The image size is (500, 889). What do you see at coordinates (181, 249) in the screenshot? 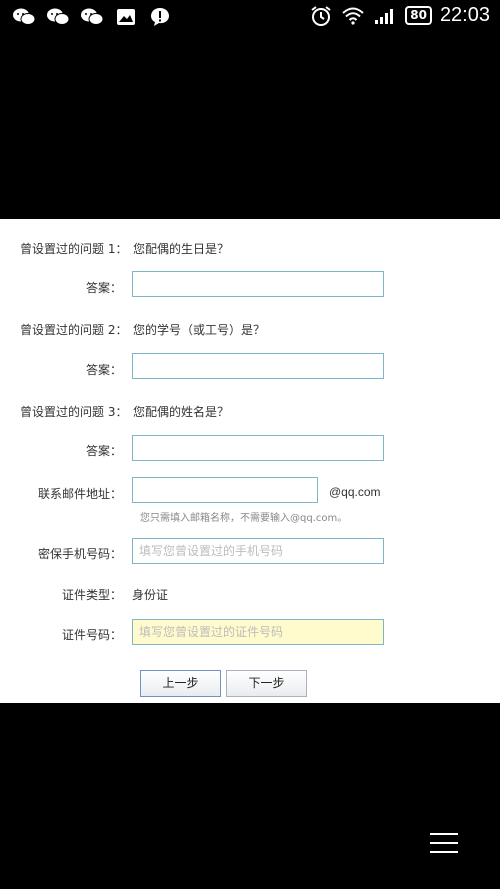
I see `question-1-text: 您配偶的生日是？` at bounding box center [181, 249].